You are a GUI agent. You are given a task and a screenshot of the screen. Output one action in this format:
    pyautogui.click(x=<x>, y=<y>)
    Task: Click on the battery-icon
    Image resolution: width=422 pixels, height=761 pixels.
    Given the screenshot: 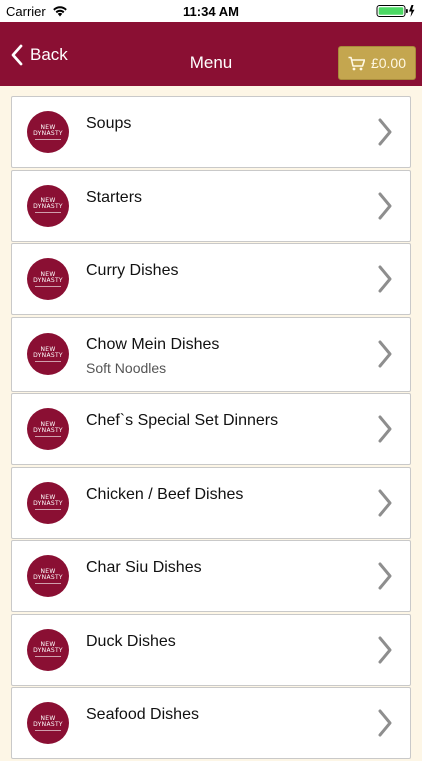 What is the action you would take?
    pyautogui.click(x=395, y=11)
    